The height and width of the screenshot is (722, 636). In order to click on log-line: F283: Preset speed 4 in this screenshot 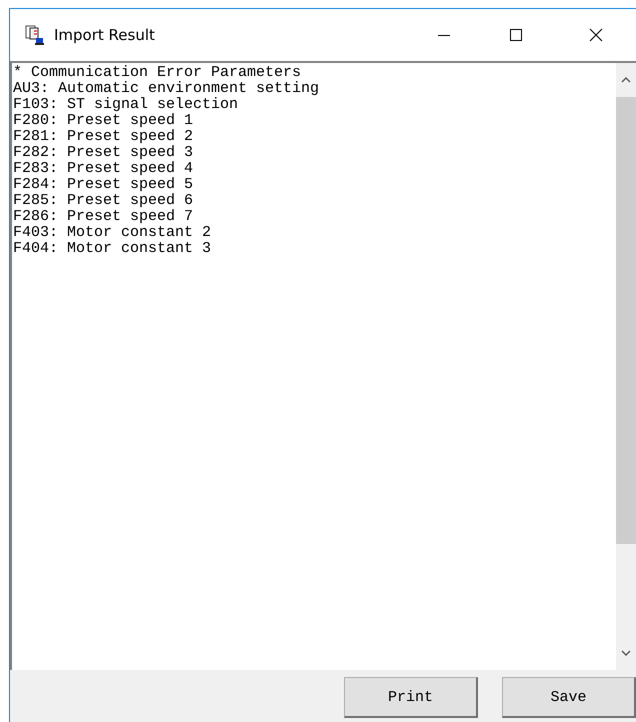, I will do `click(103, 169)`.